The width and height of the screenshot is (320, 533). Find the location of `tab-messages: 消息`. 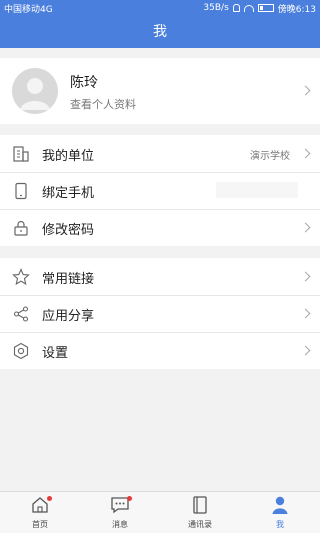

tab-messages: 消息 is located at coordinates (120, 512).